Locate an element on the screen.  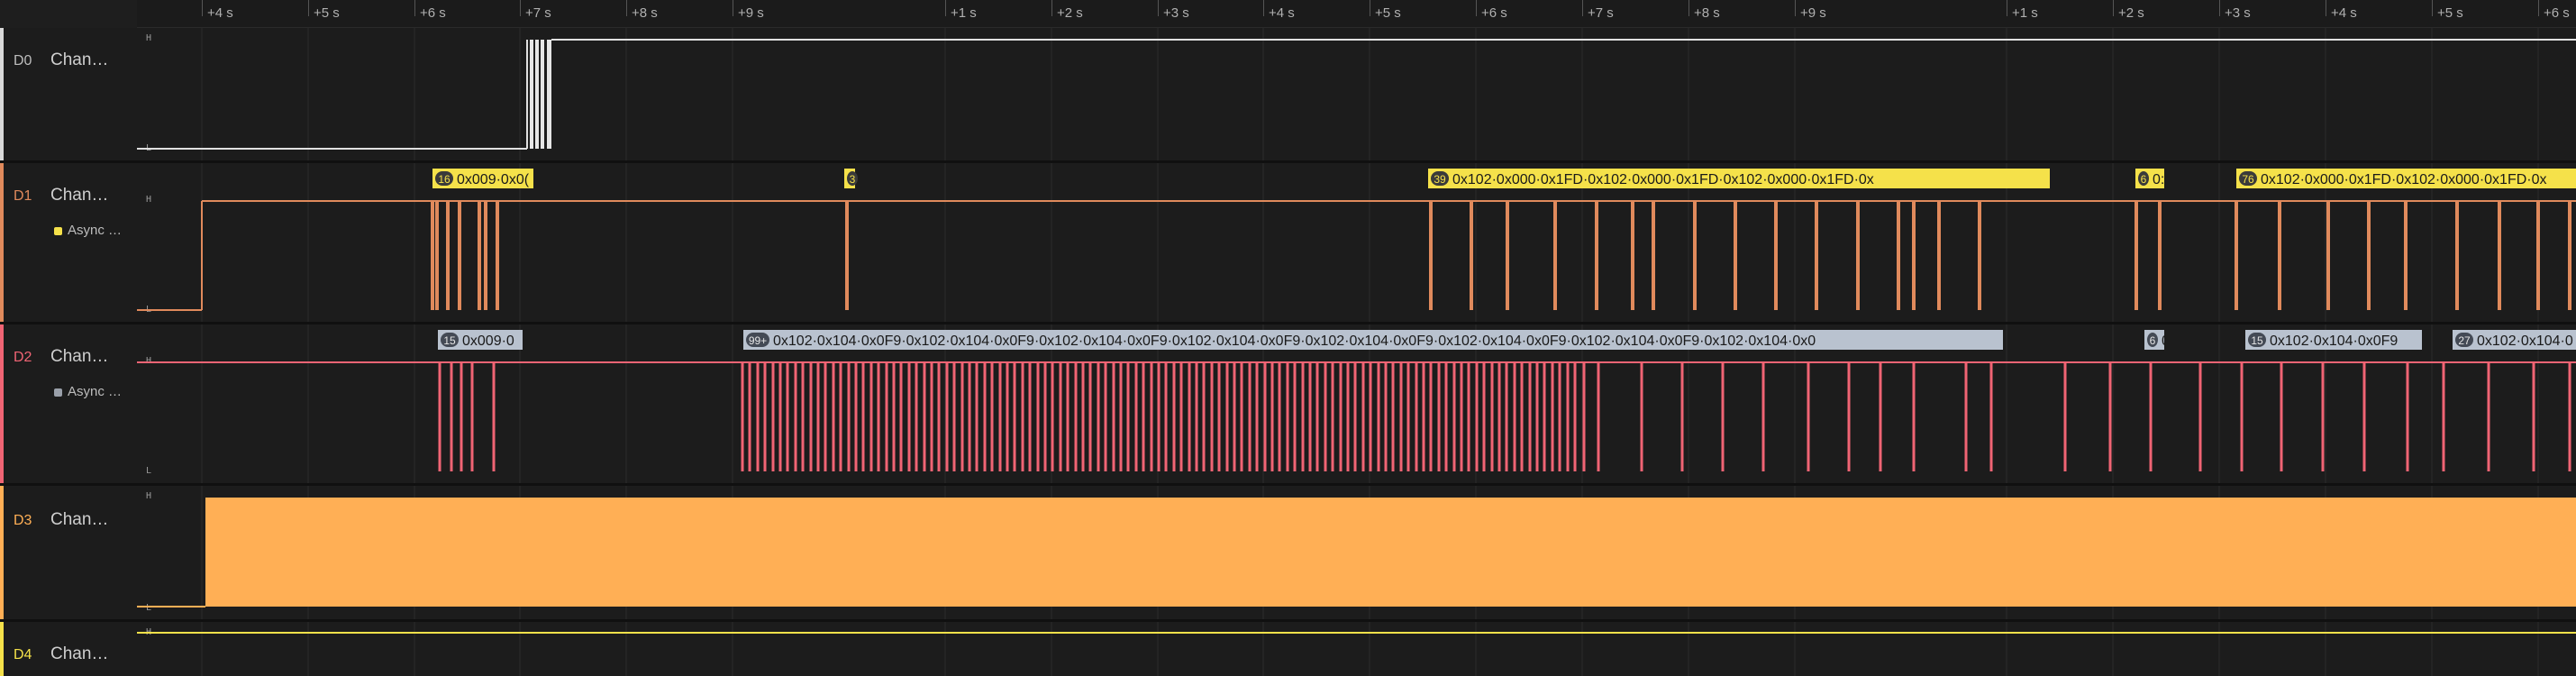
ruler-tick-label: +8 s is located at coordinates (1707, 13).